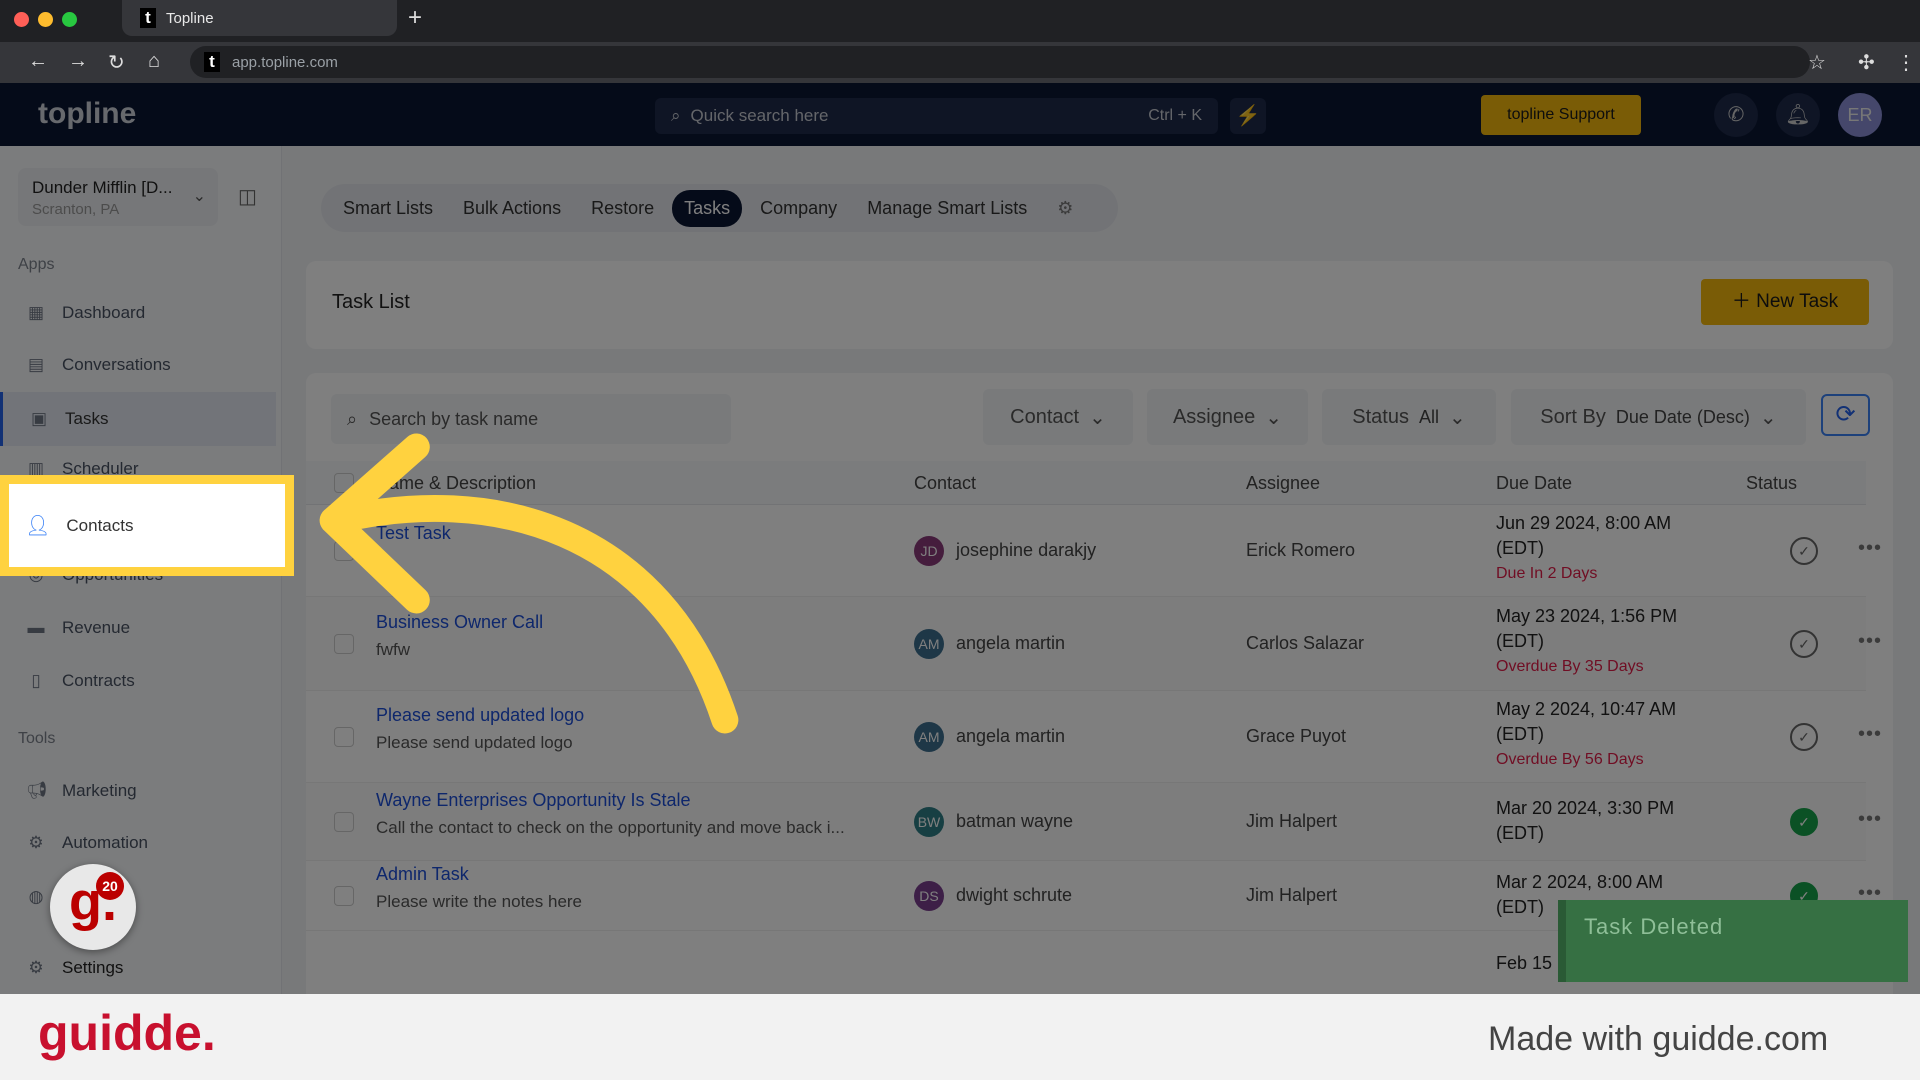  I want to click on address-bar: t app.topline.com, so click(1000, 62).